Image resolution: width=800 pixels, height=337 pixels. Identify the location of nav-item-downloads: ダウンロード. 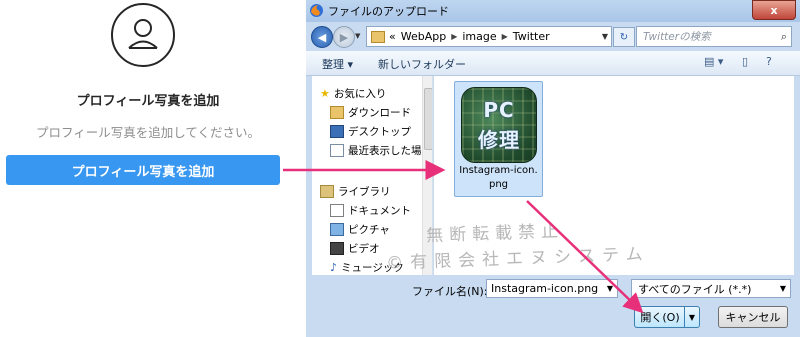
(370, 112).